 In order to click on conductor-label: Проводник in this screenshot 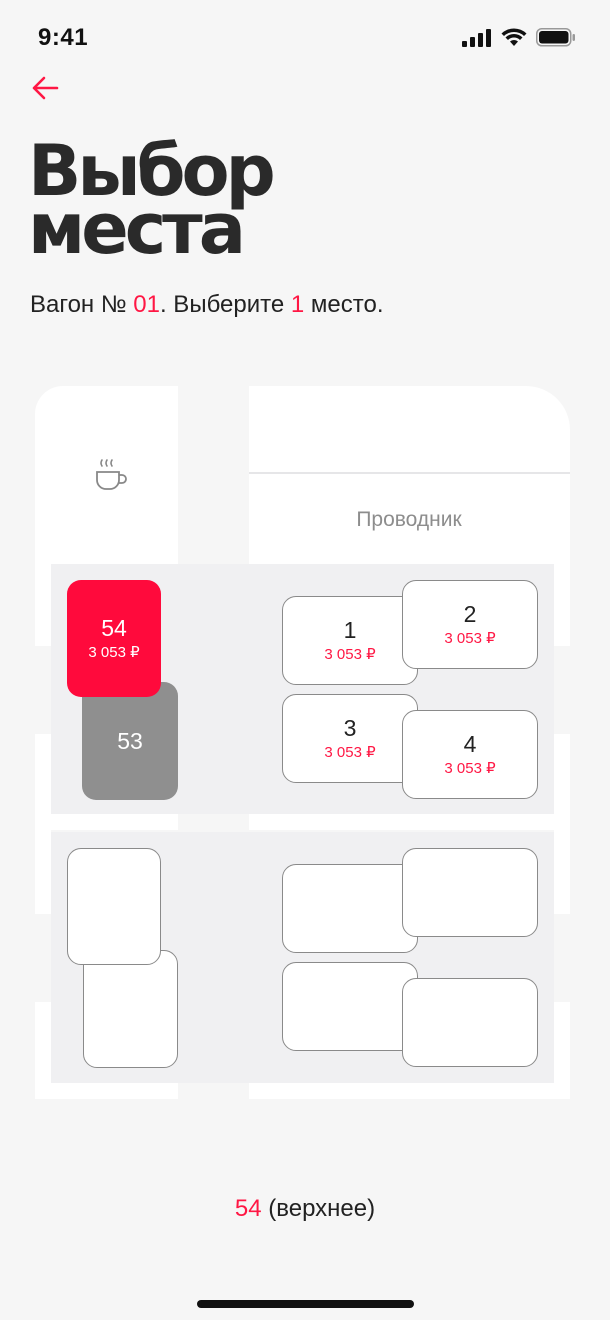, I will do `click(409, 519)`.